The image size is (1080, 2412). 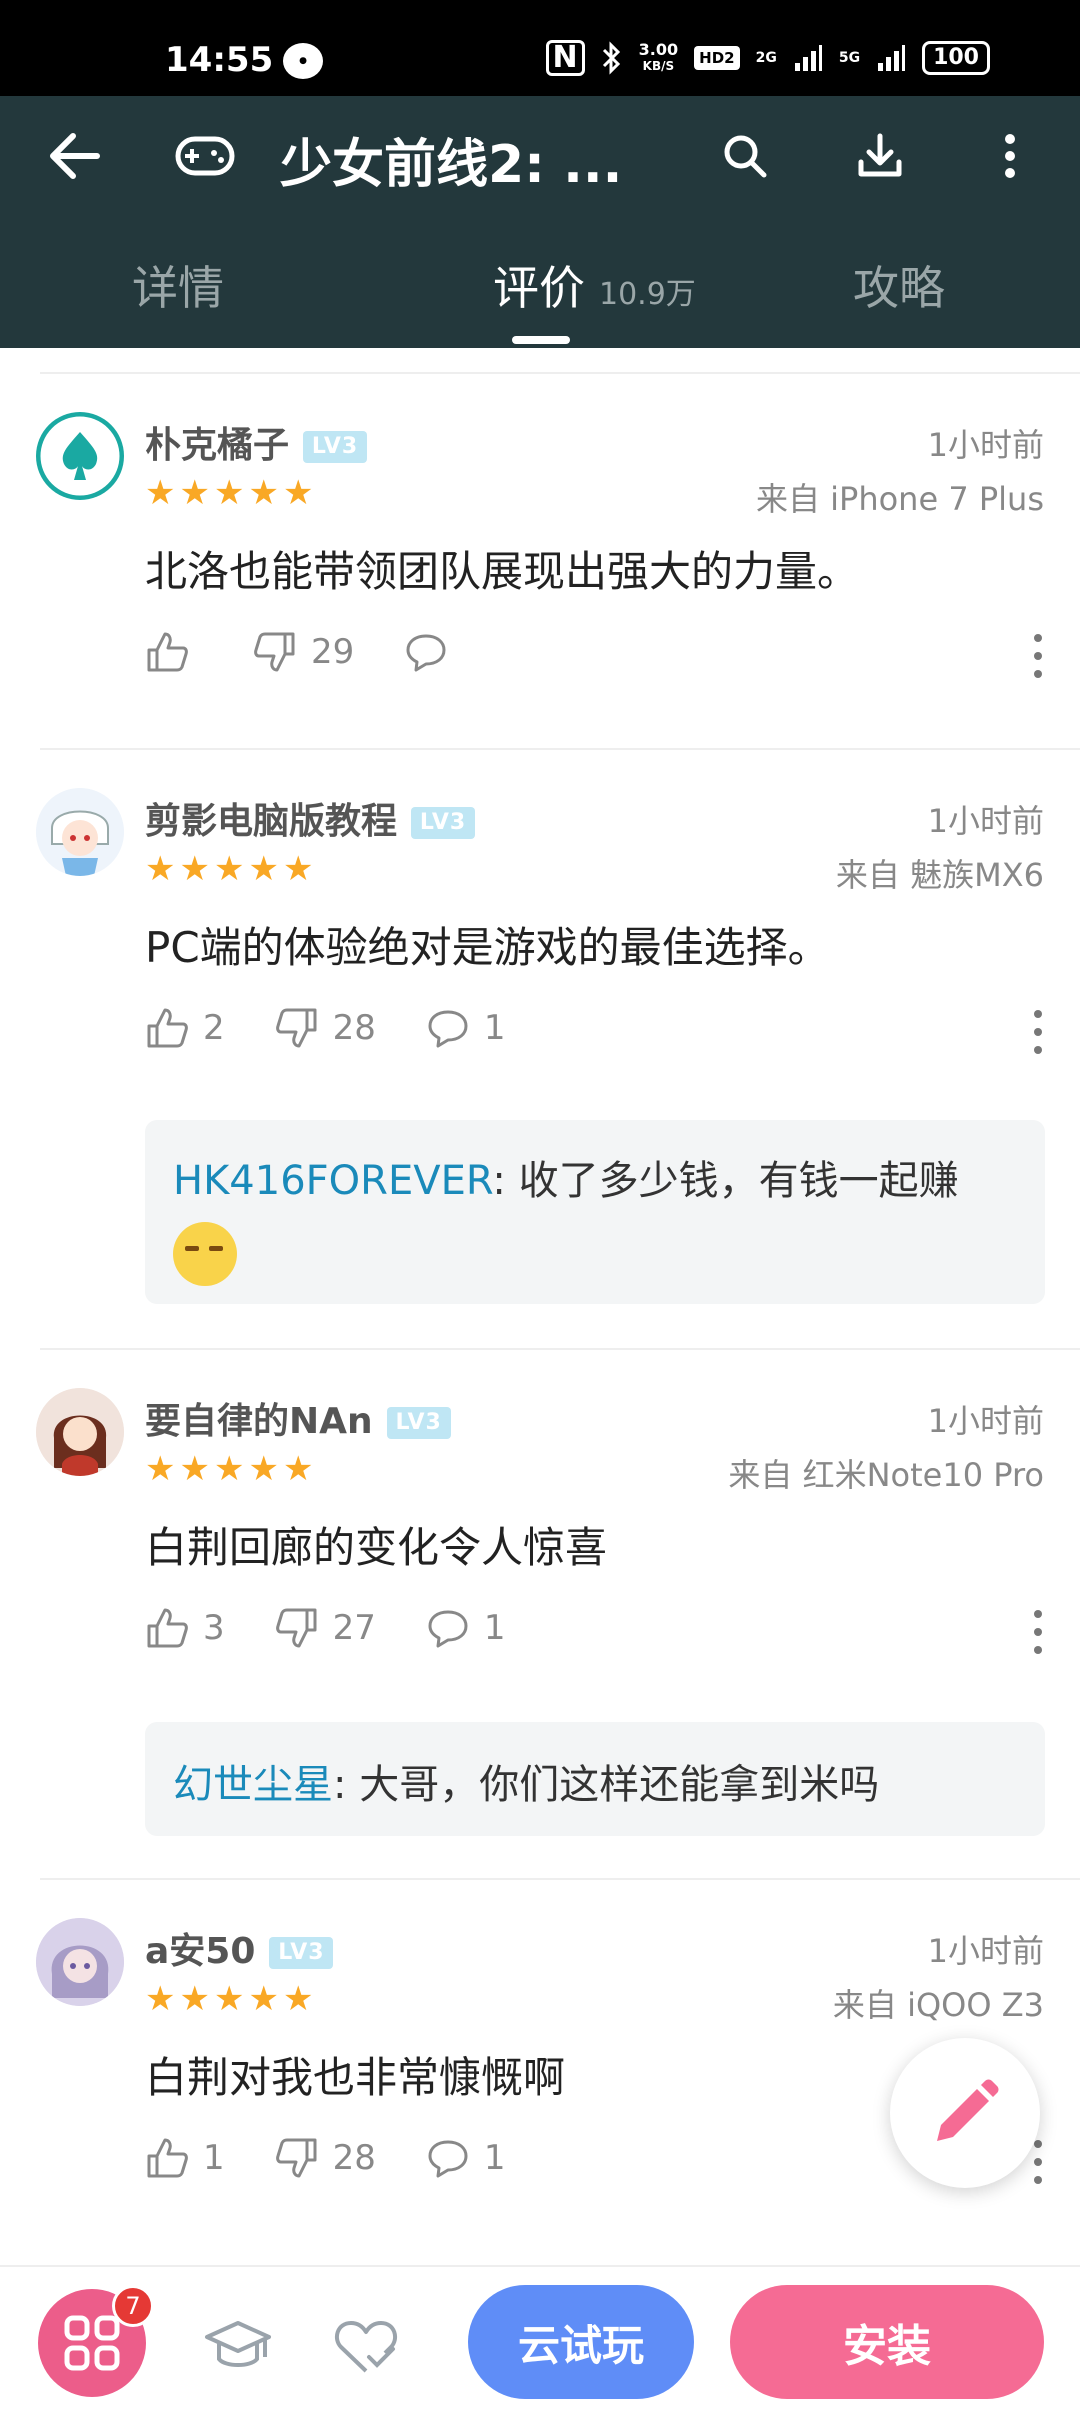 I want to click on wishlist-button, so click(x=366, y=2347).